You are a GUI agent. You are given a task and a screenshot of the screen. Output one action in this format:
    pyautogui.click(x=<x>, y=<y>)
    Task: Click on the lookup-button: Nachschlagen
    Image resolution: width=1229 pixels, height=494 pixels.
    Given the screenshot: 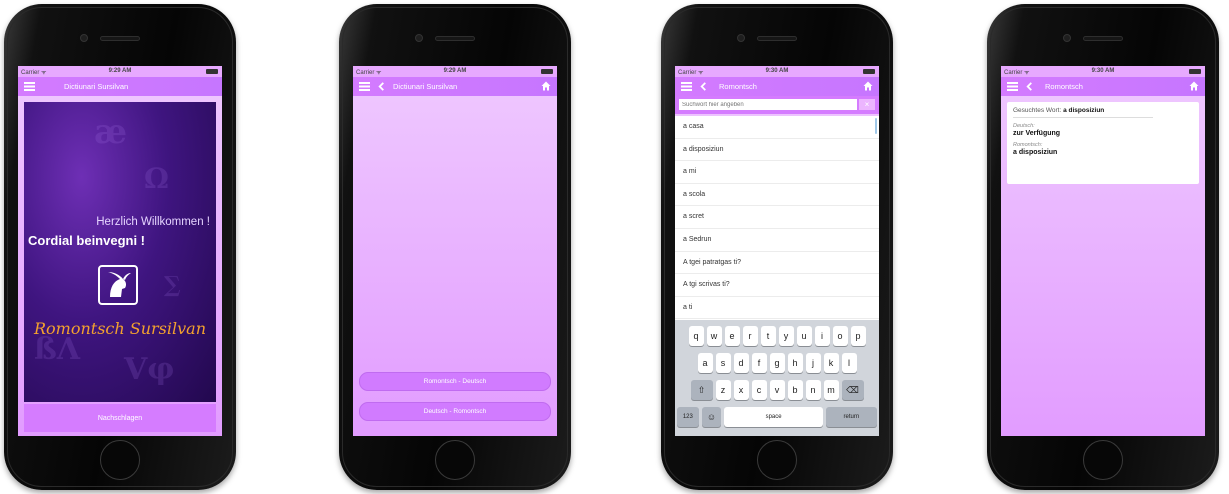 What is the action you would take?
    pyautogui.click(x=120, y=418)
    